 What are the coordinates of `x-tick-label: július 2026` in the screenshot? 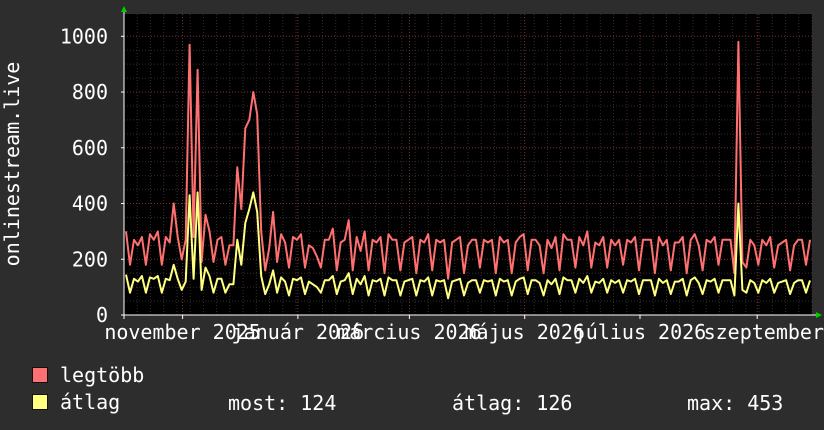 It's located at (640, 332).